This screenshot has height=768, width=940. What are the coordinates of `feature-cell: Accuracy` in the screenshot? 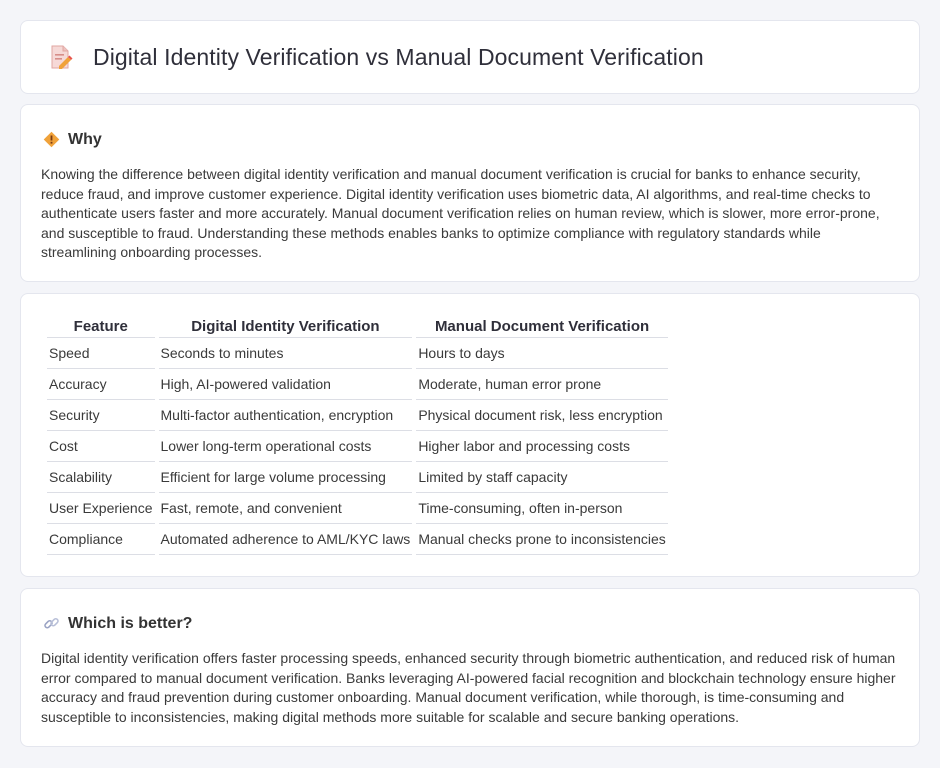 It's located at (101, 384).